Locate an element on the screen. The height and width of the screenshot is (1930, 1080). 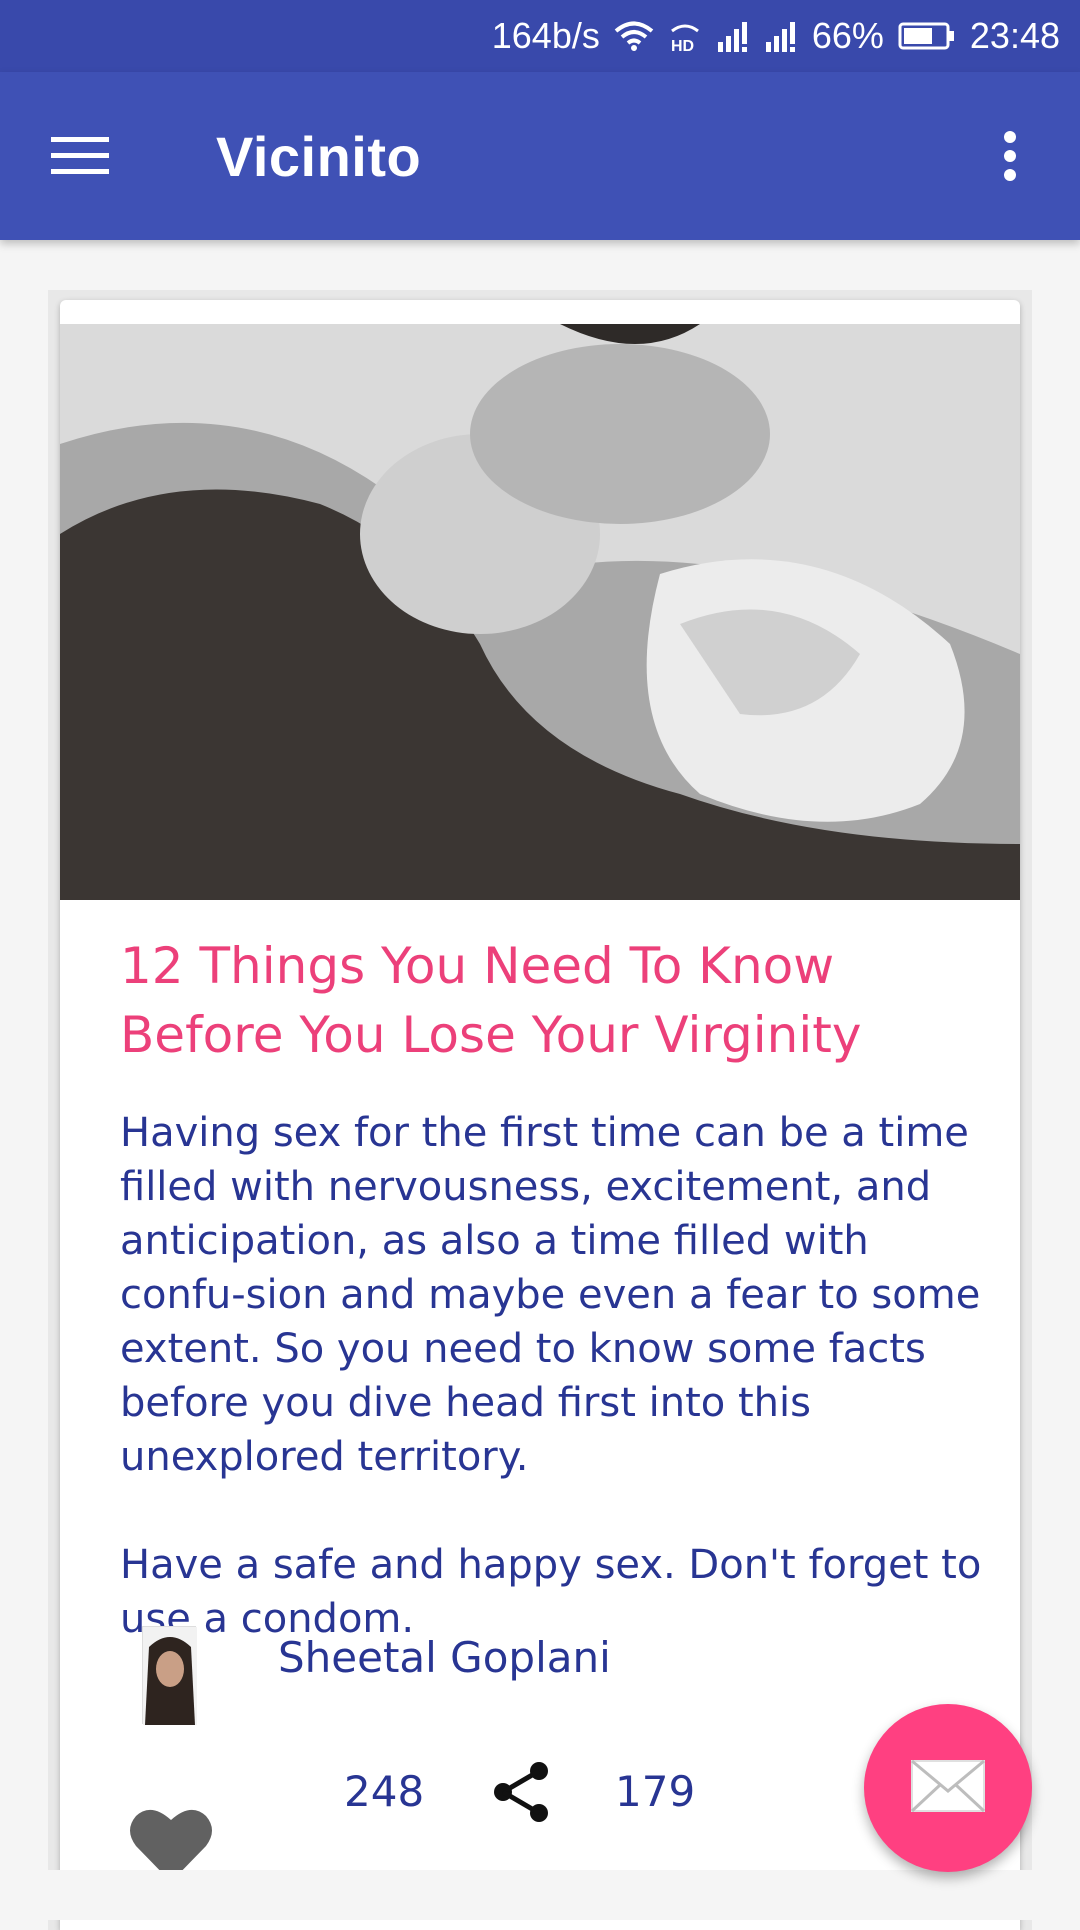
network-speed: 164b/s is located at coordinates (545, 35).